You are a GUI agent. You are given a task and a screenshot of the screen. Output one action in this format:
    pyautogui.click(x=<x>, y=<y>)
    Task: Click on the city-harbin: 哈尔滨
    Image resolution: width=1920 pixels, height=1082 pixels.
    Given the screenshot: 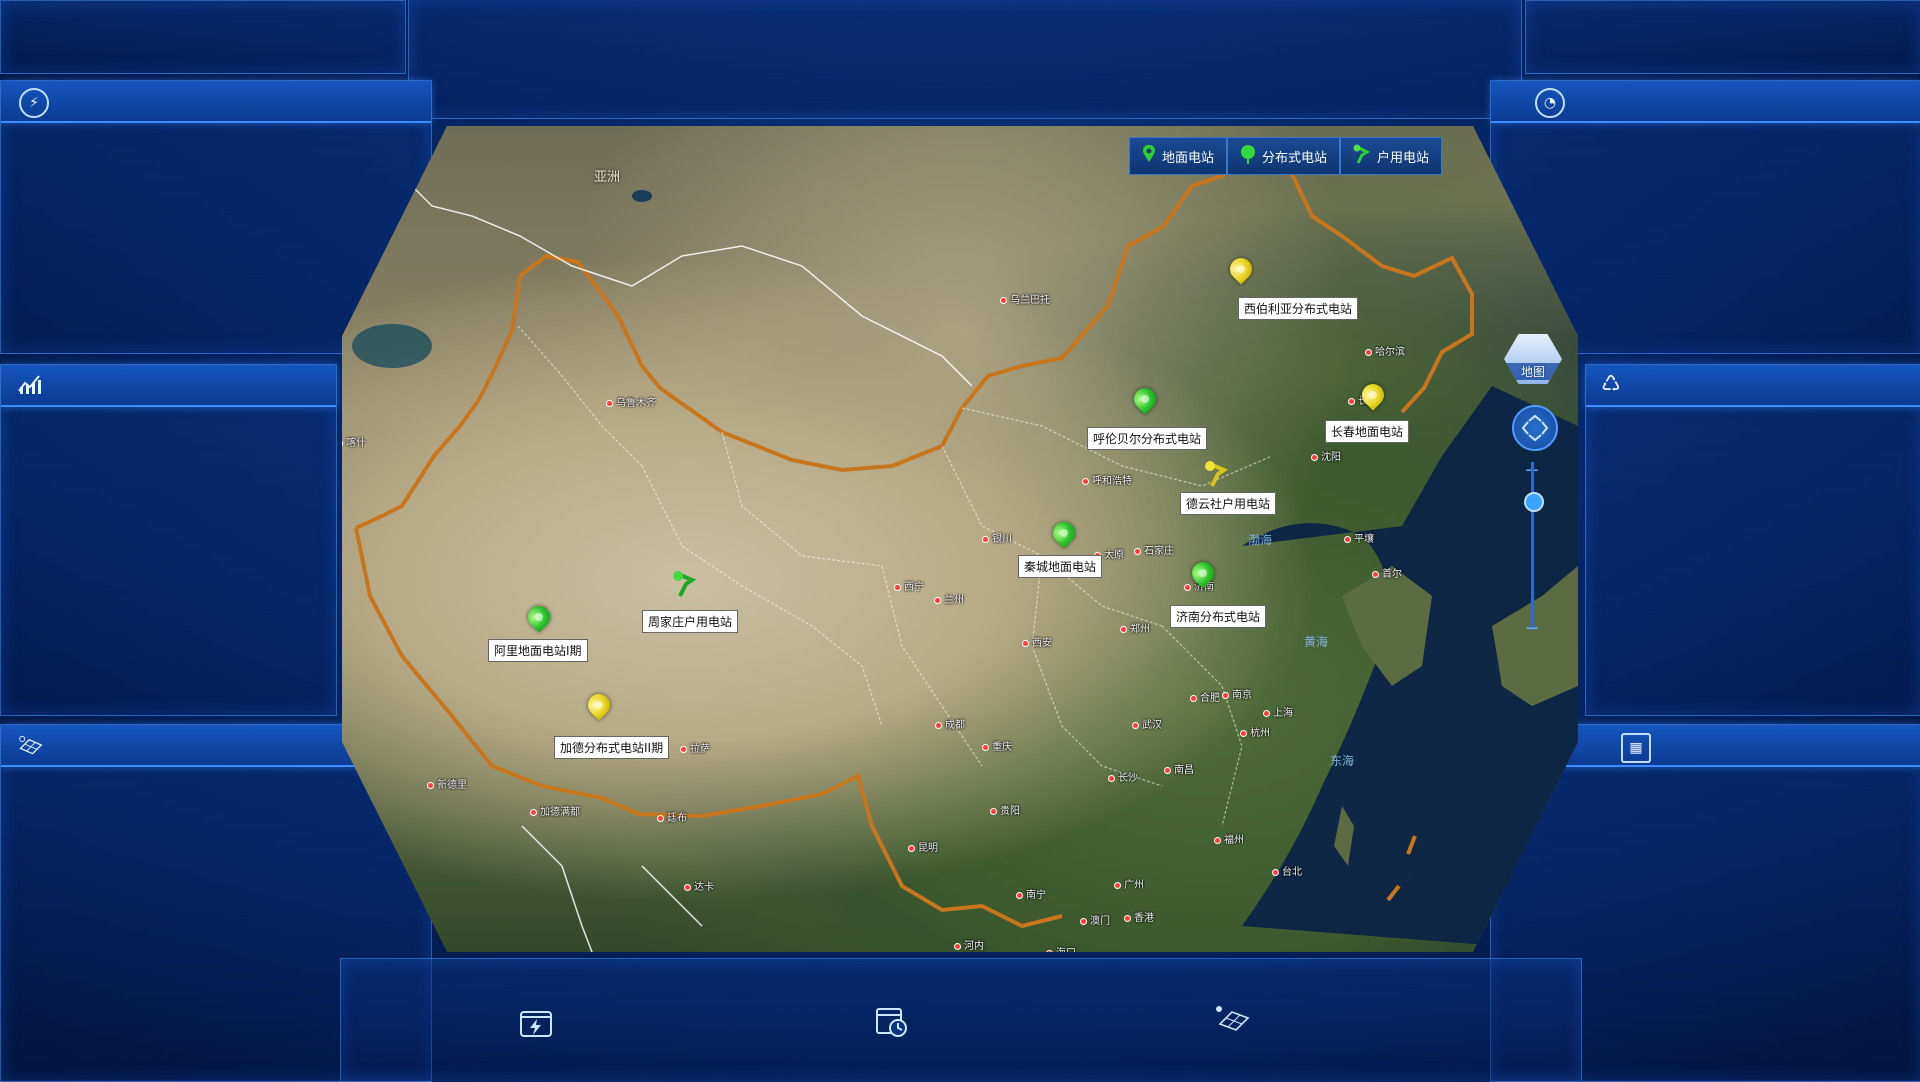 What is the action you would take?
    pyautogui.click(x=1385, y=350)
    